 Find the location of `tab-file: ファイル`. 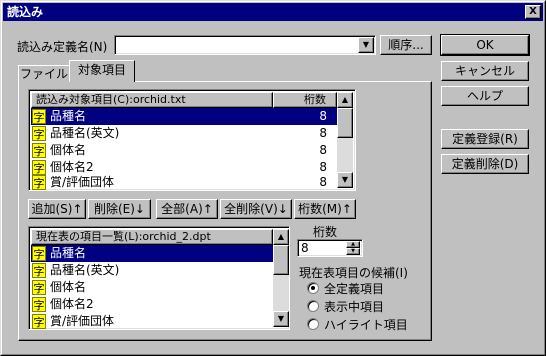

tab-file: ファイル is located at coordinates (44, 73).